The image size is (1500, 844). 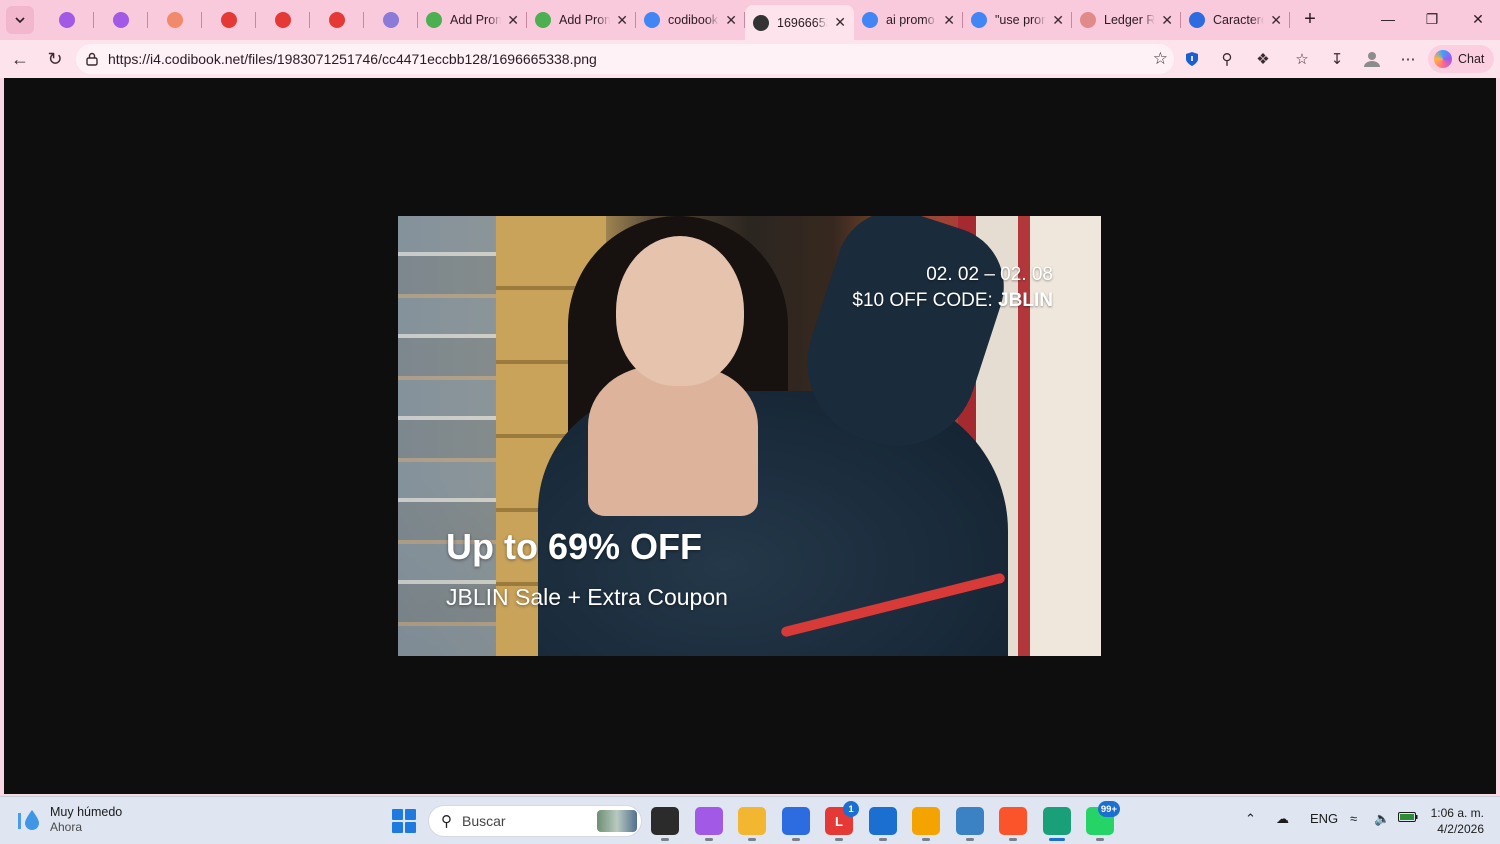 I want to click on wifi-icon: ≈, so click(x=1353, y=818).